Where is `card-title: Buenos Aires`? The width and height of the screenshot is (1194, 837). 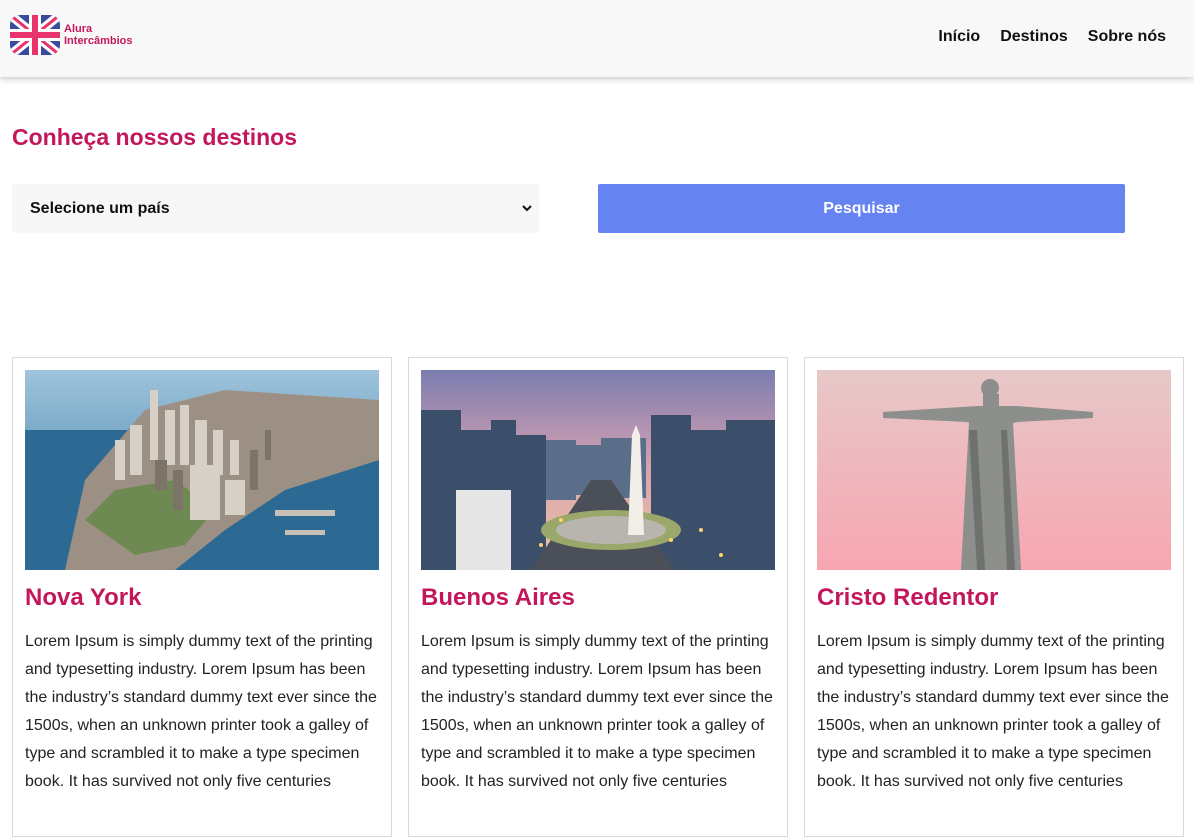 card-title: Buenos Aires is located at coordinates (498, 597).